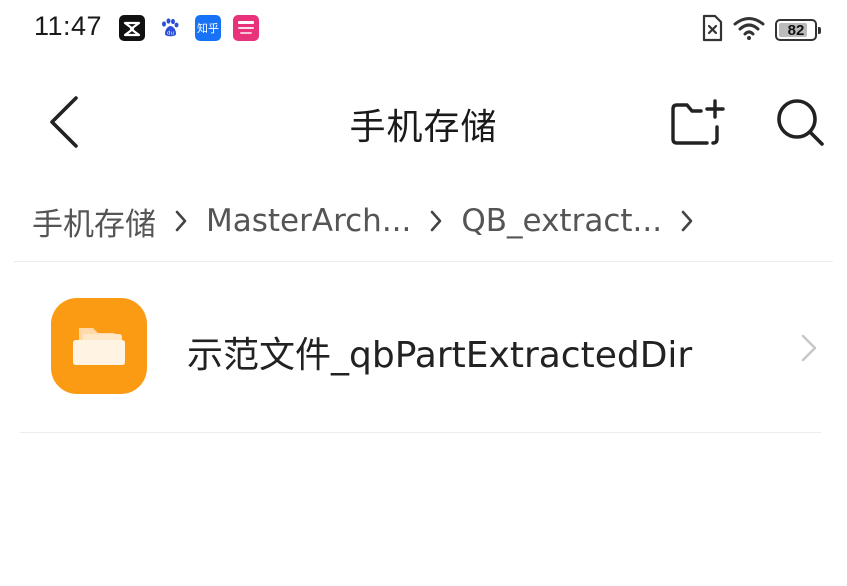 The image size is (847, 586). I want to click on new-folder-button, so click(696, 122).